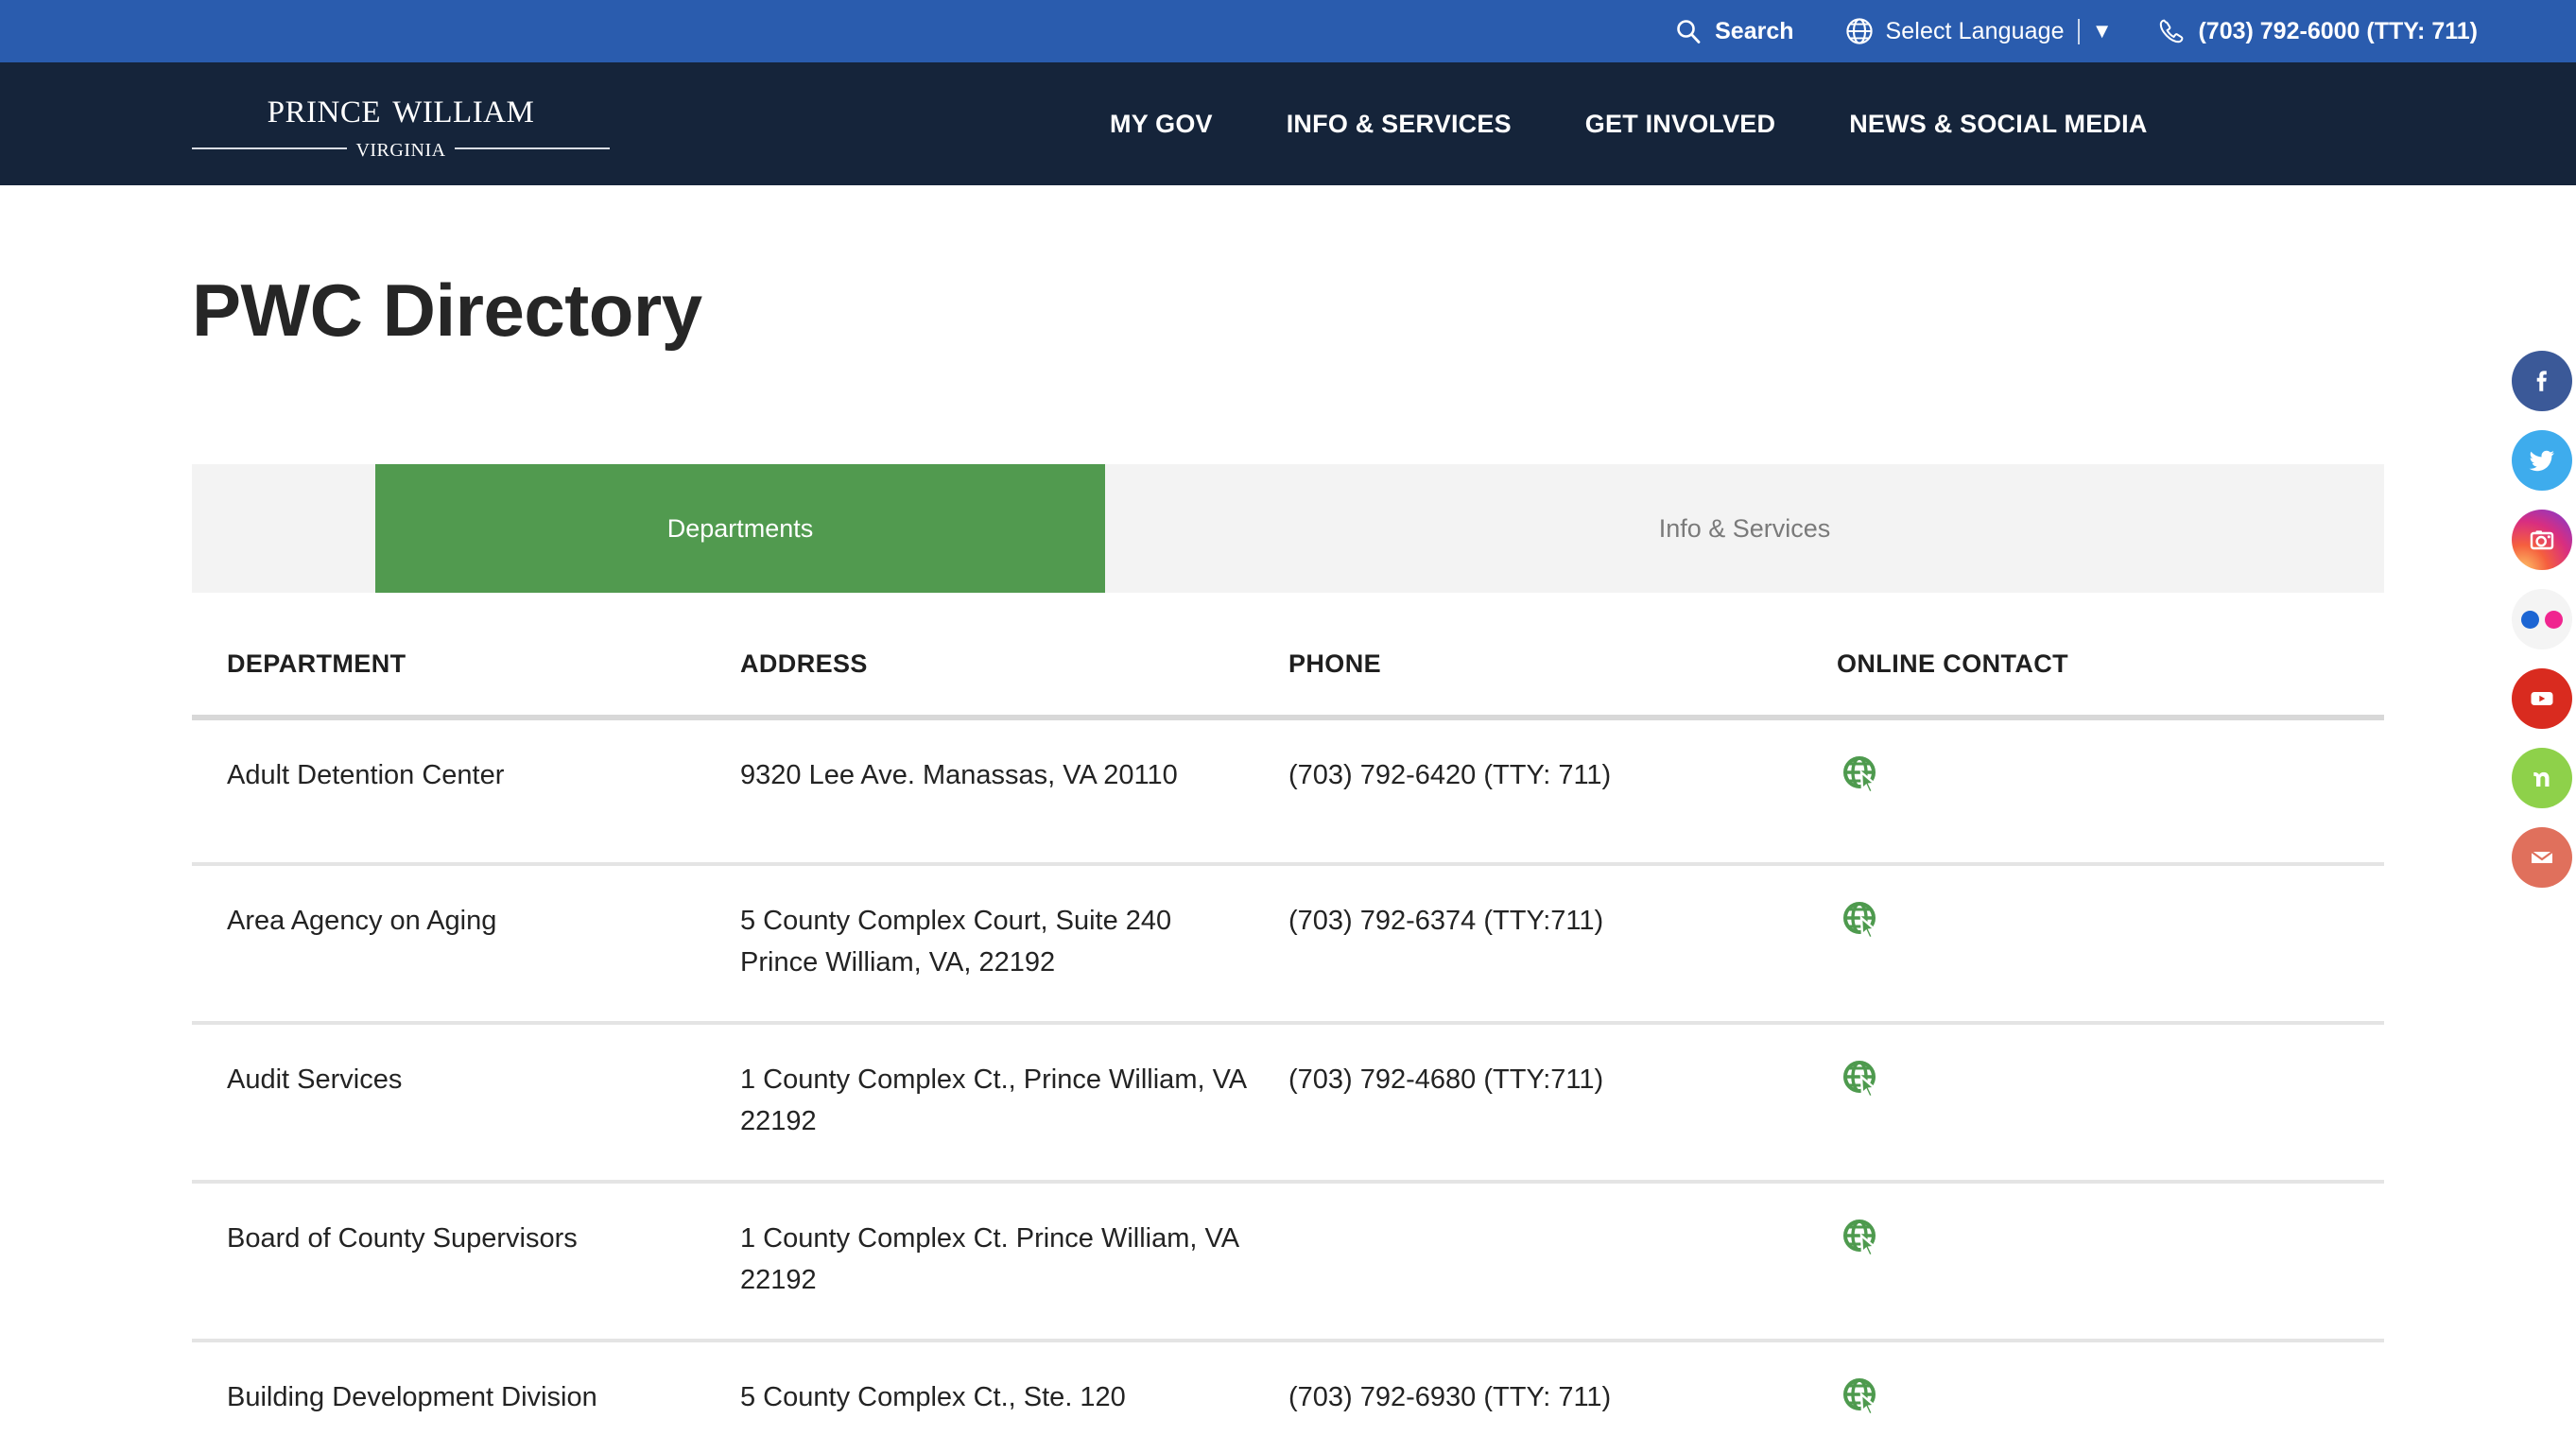 Image resolution: width=2576 pixels, height=1436 pixels. Describe the element at coordinates (1161, 125) in the screenshot. I see `nav-item-my-gov: MY GOV` at that location.